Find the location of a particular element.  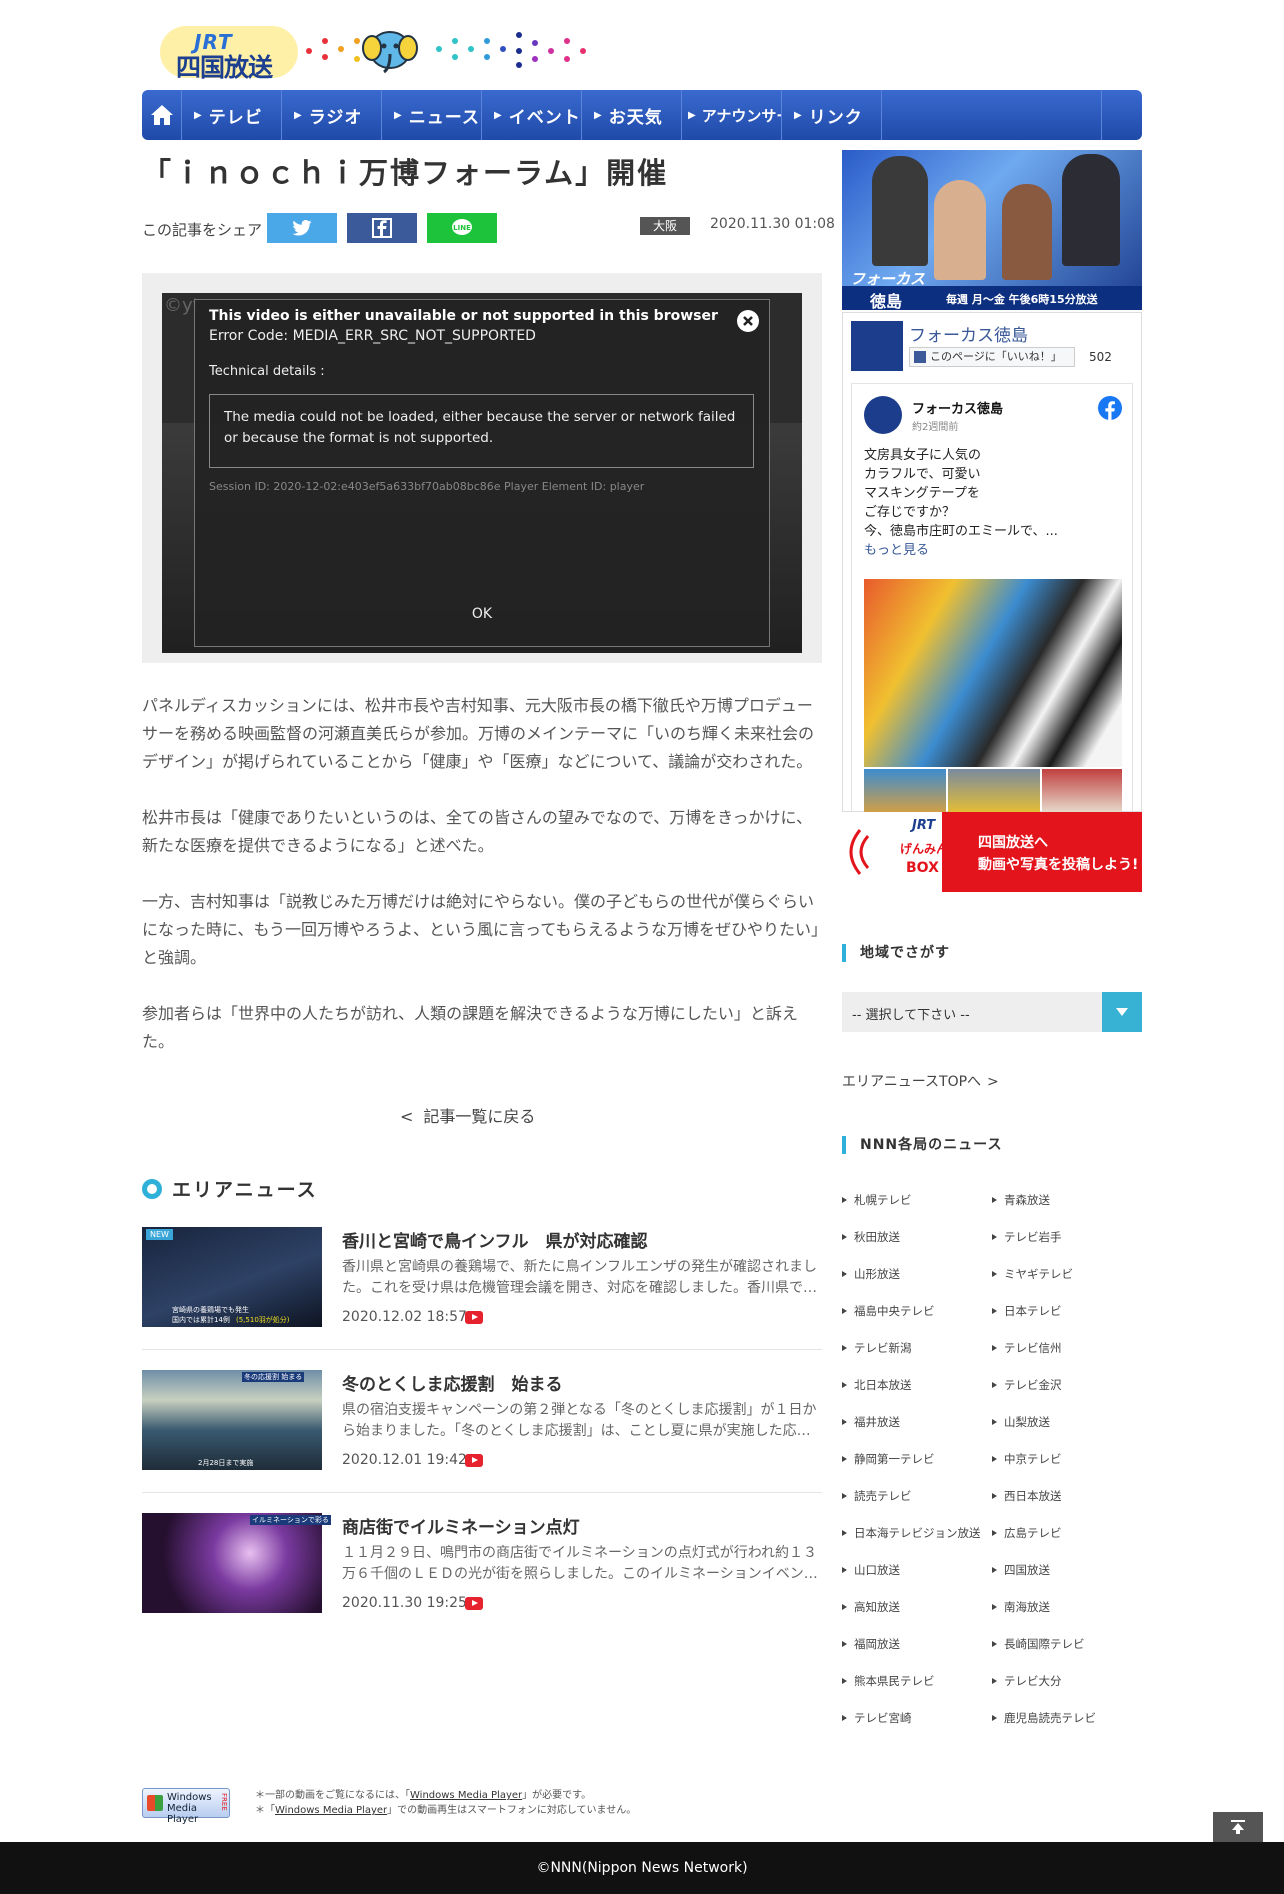

news-title: 香川と宮崎で鳥インフル 県が対応確認 is located at coordinates (495, 1239).